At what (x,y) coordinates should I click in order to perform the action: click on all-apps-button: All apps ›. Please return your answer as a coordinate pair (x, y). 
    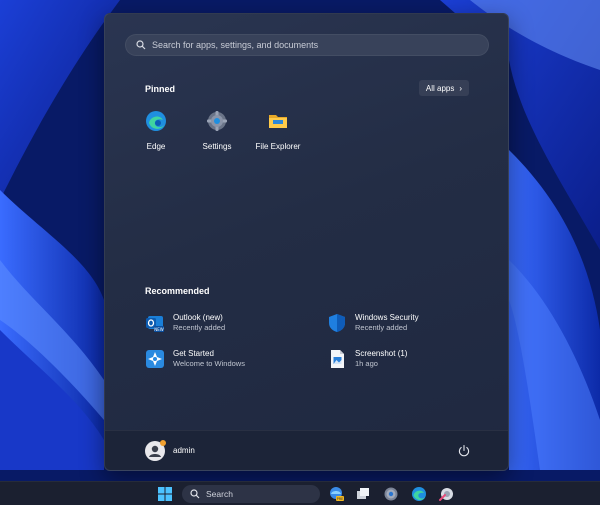
    Looking at the image, I should click on (444, 88).